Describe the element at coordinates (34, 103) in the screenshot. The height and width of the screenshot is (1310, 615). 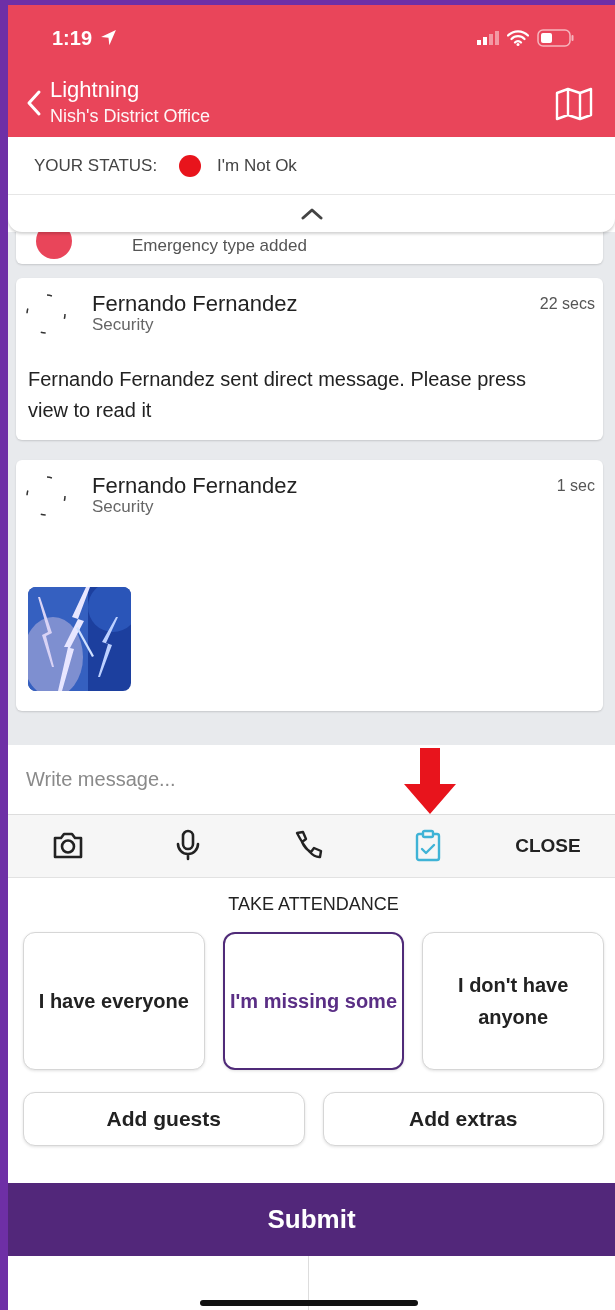
I see `back-icon` at that location.